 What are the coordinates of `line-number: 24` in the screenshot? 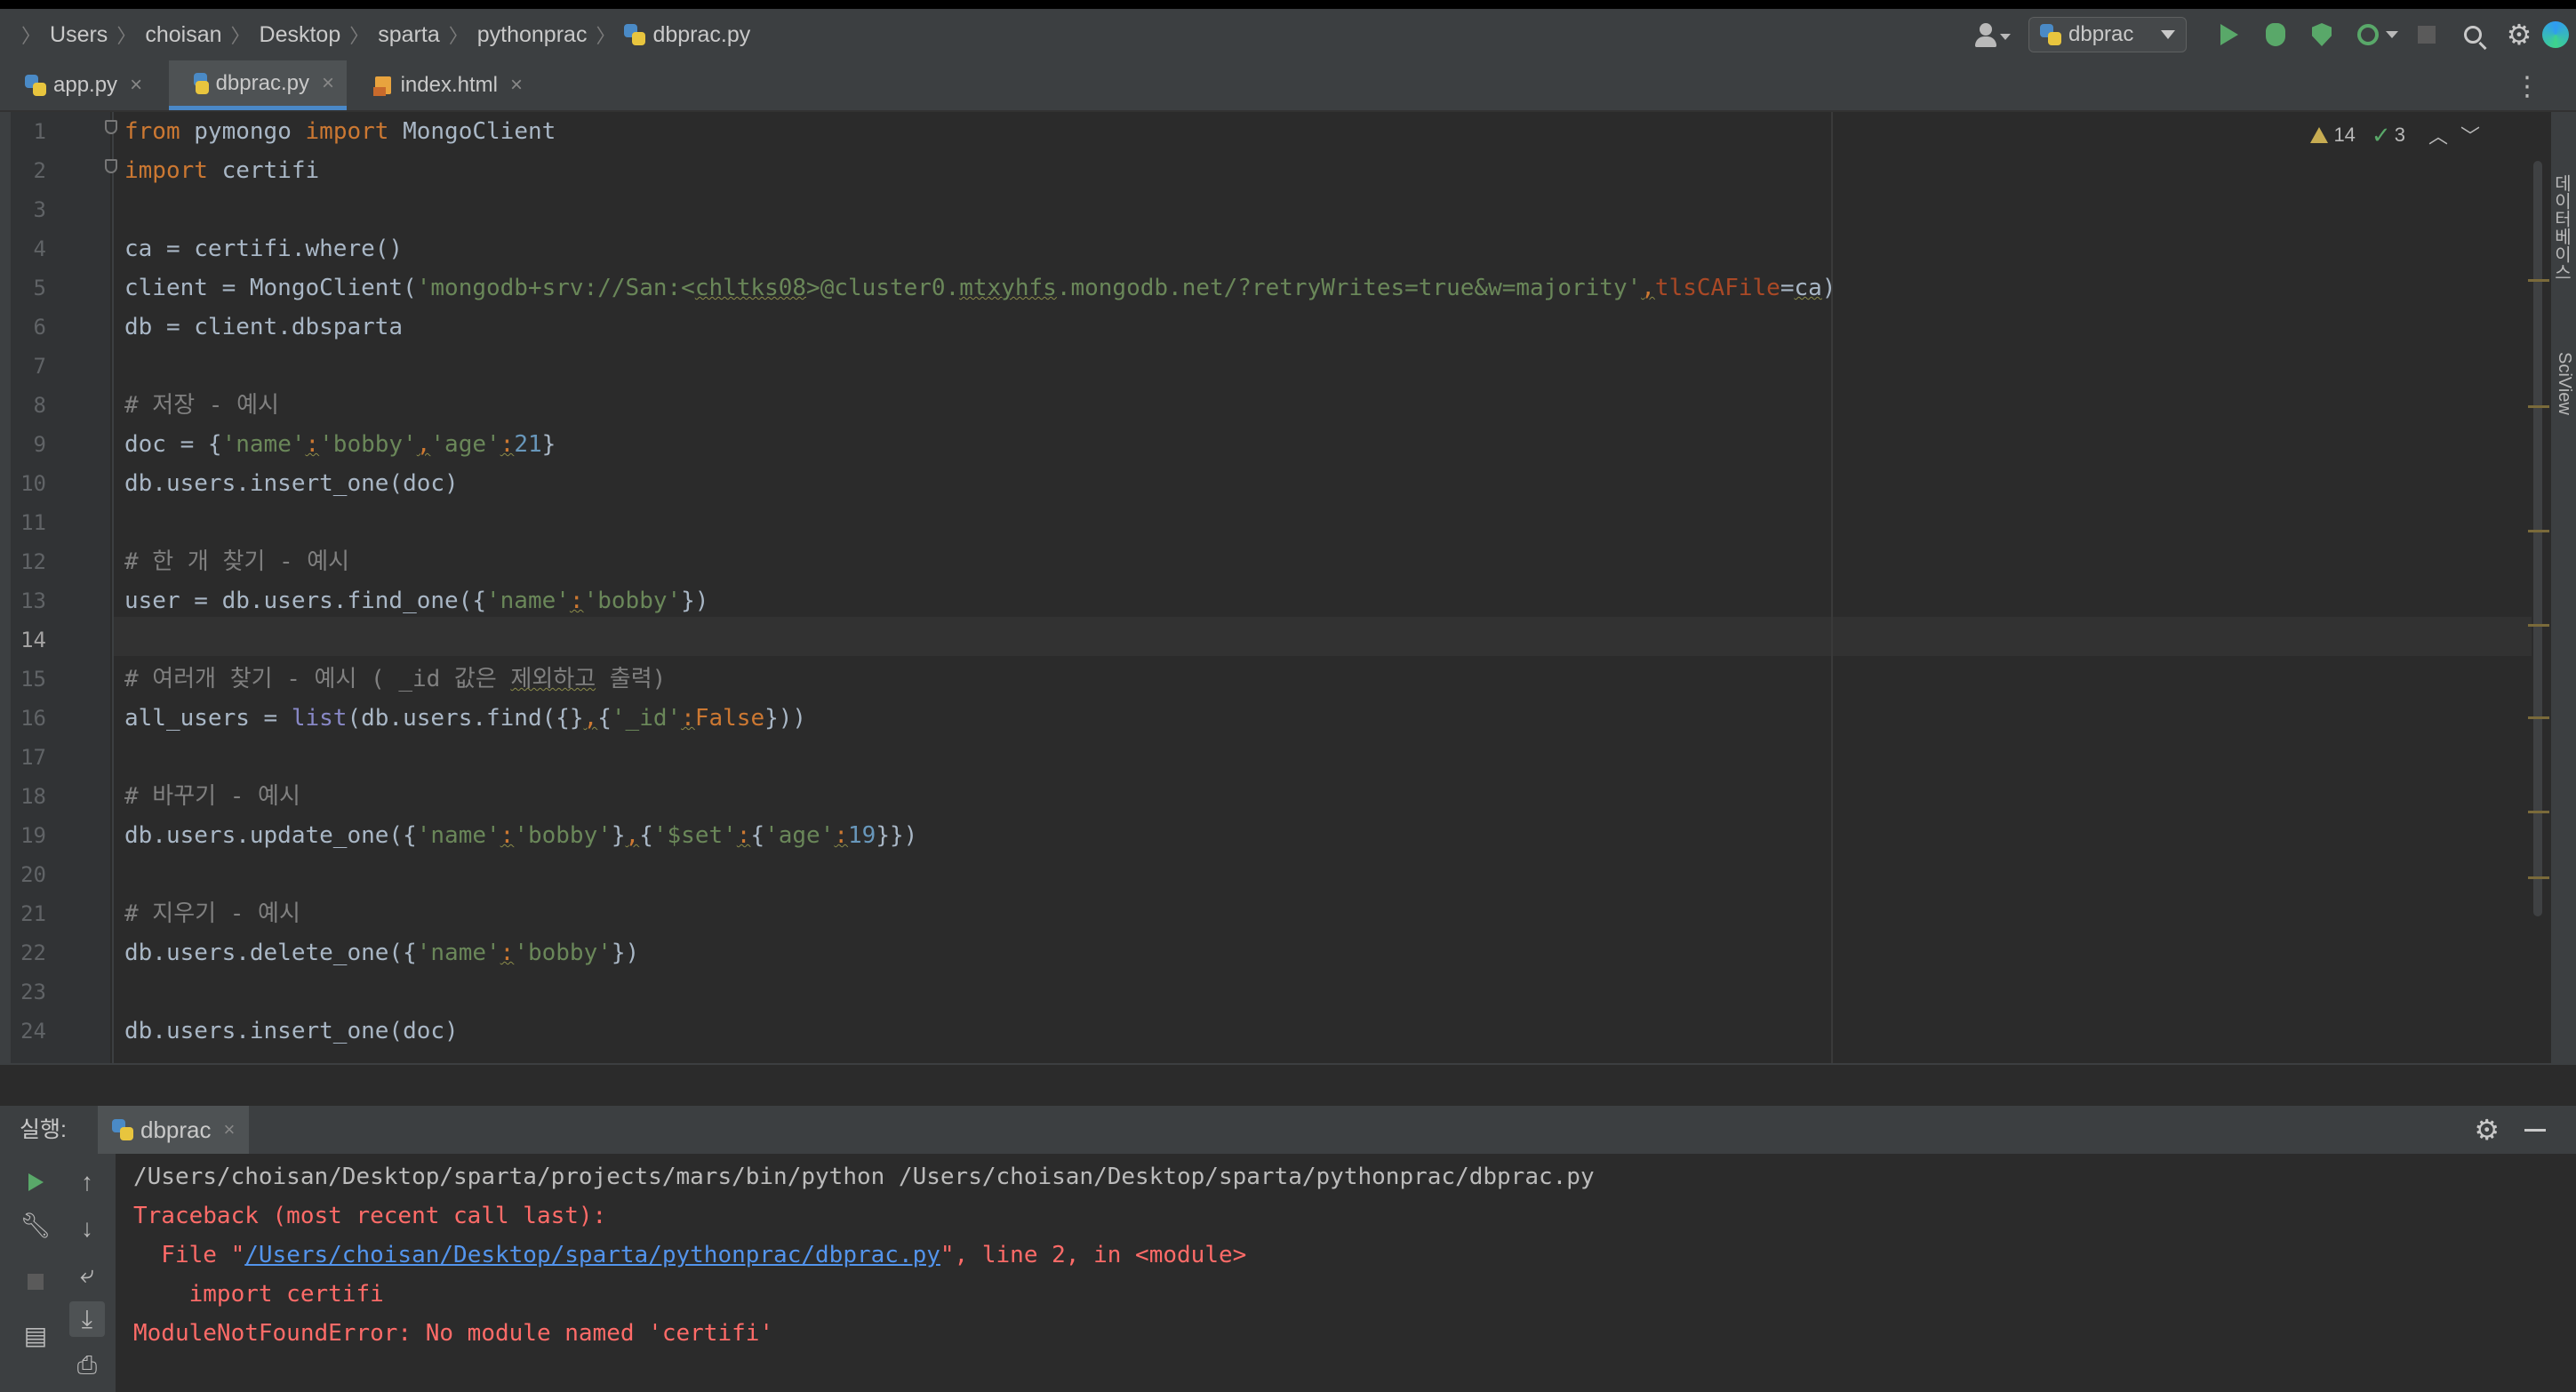 It's located at (33, 1031).